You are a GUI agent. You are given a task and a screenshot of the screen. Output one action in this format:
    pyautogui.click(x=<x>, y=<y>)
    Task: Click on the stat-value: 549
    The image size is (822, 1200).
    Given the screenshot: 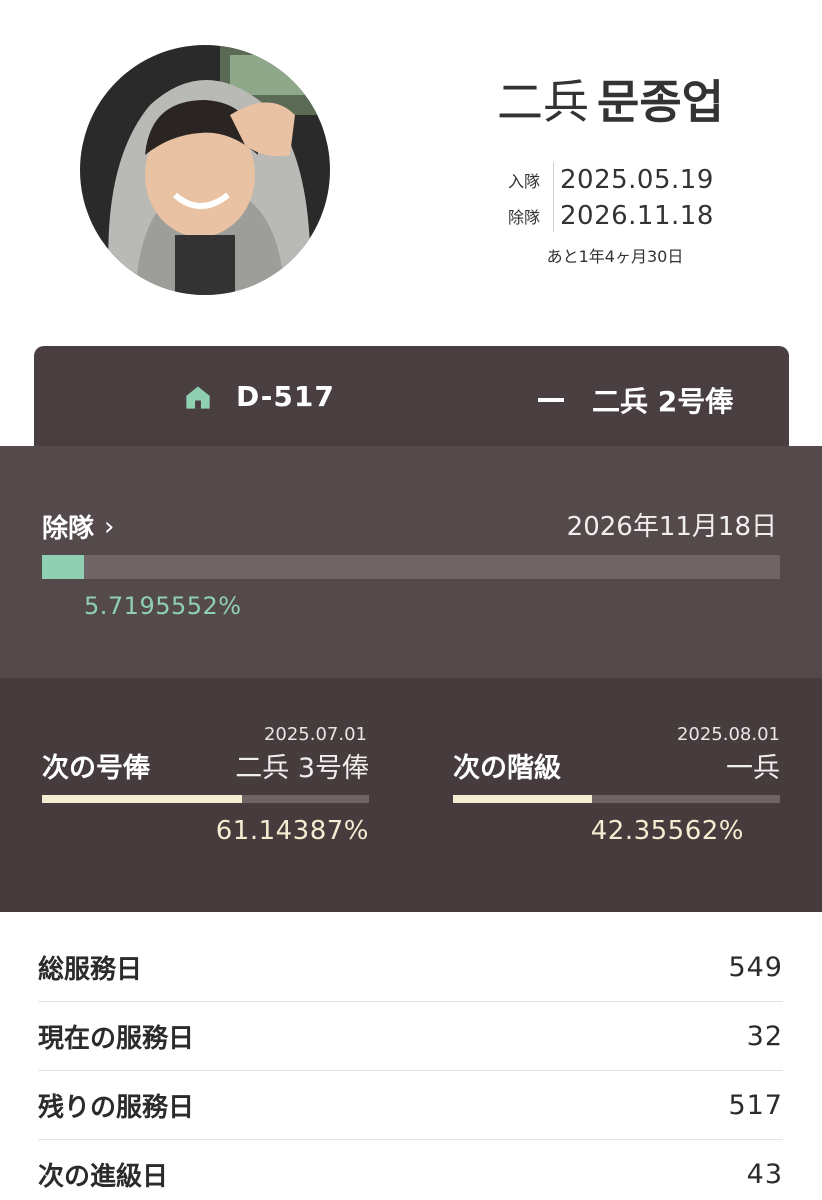 What is the action you would take?
    pyautogui.click(x=755, y=967)
    